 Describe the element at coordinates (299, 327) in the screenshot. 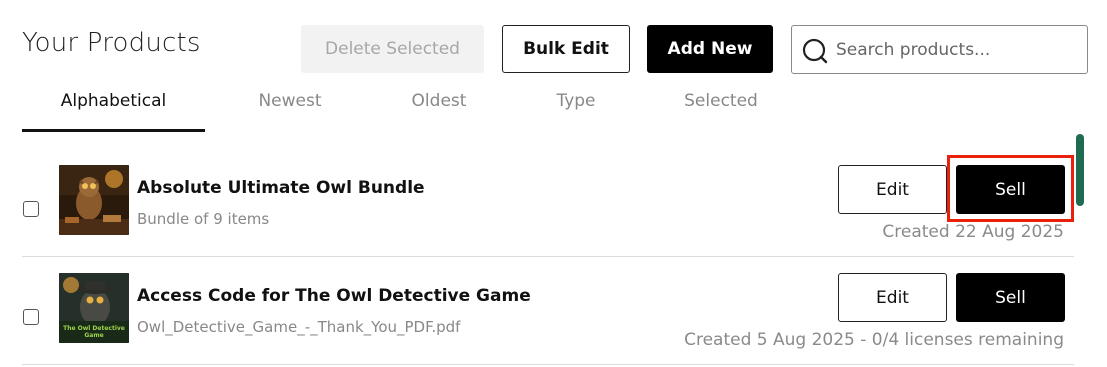

I see `product-subtitle: Owl_Detective_Game_-_Thank_You_PDF.pdf` at that location.